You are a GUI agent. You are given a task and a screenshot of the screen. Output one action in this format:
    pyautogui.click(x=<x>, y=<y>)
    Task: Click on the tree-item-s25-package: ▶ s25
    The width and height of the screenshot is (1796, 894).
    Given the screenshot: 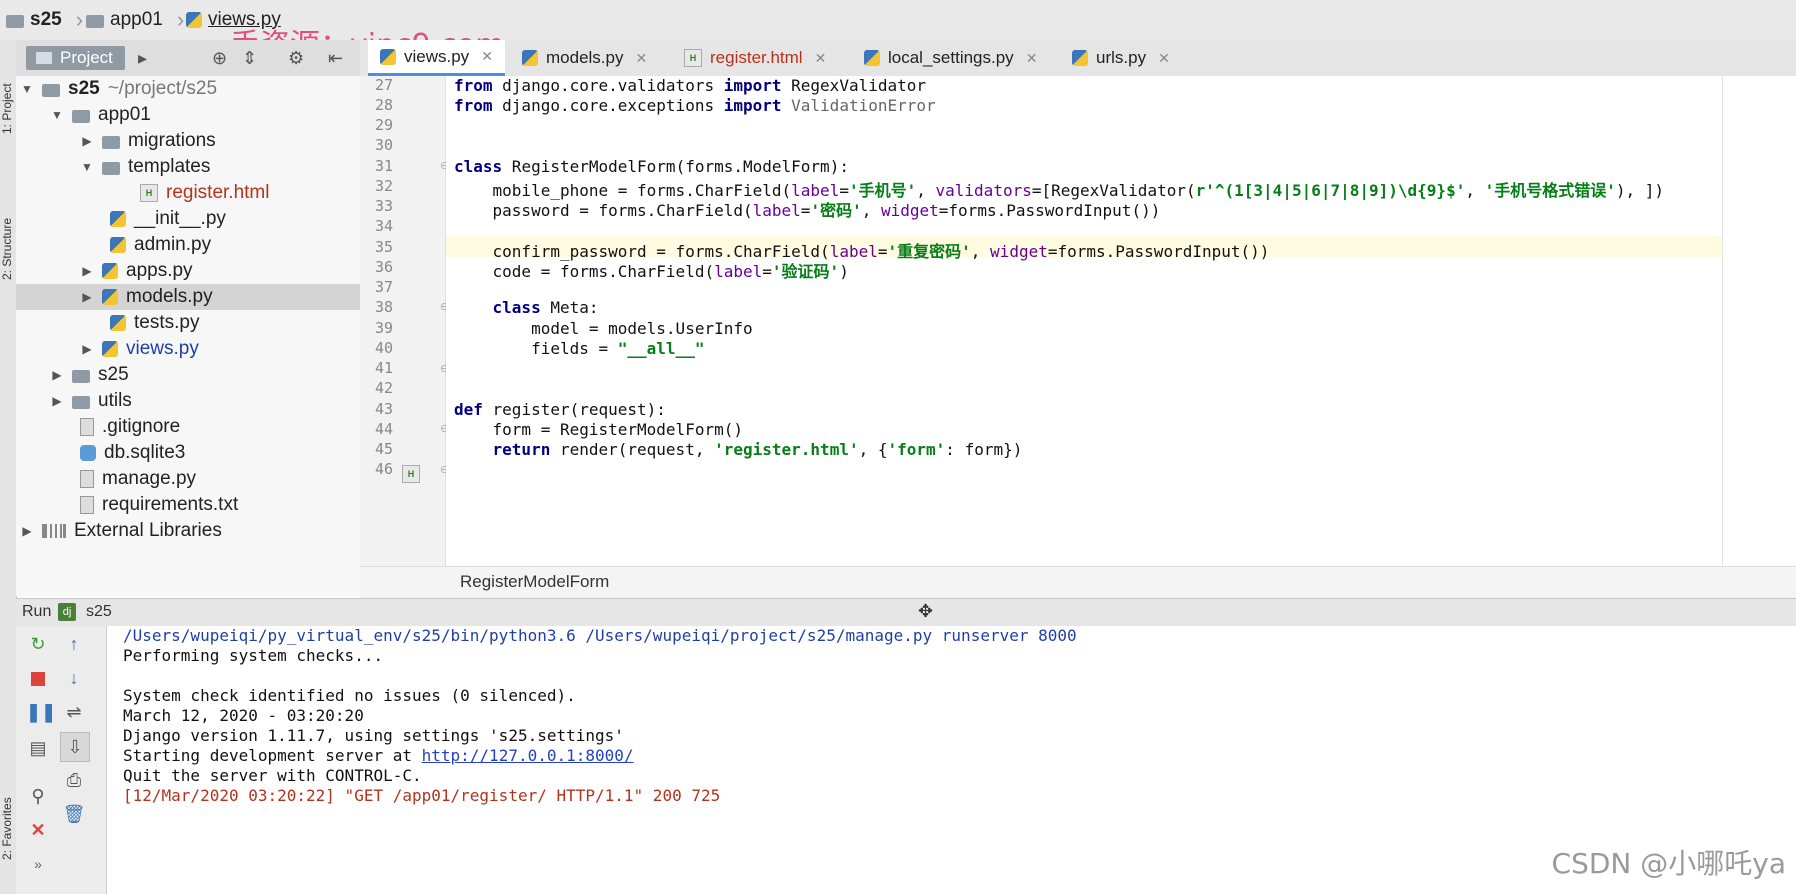 What is the action you would take?
    pyautogui.click(x=89, y=375)
    